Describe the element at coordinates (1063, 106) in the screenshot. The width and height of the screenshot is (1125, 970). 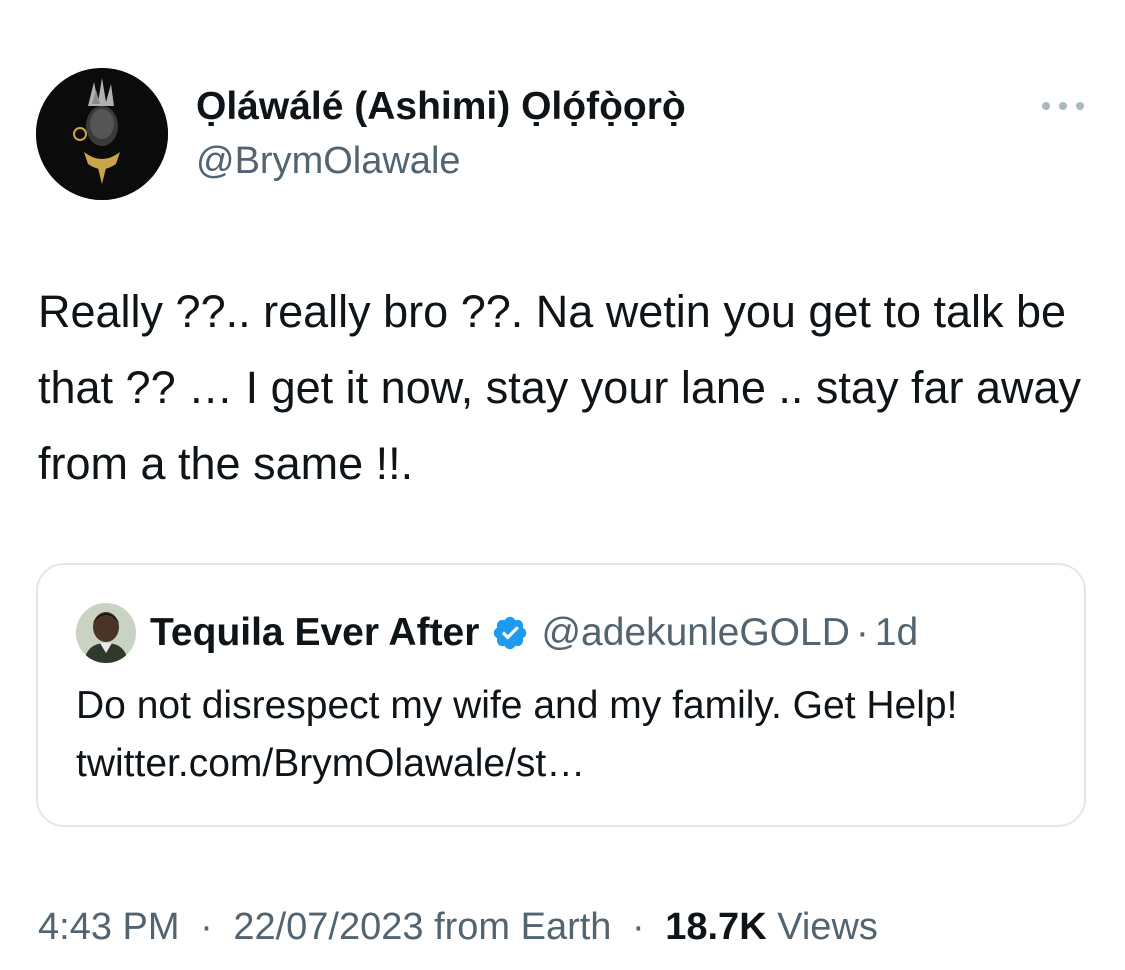
I see `more-horizontal-icon` at that location.